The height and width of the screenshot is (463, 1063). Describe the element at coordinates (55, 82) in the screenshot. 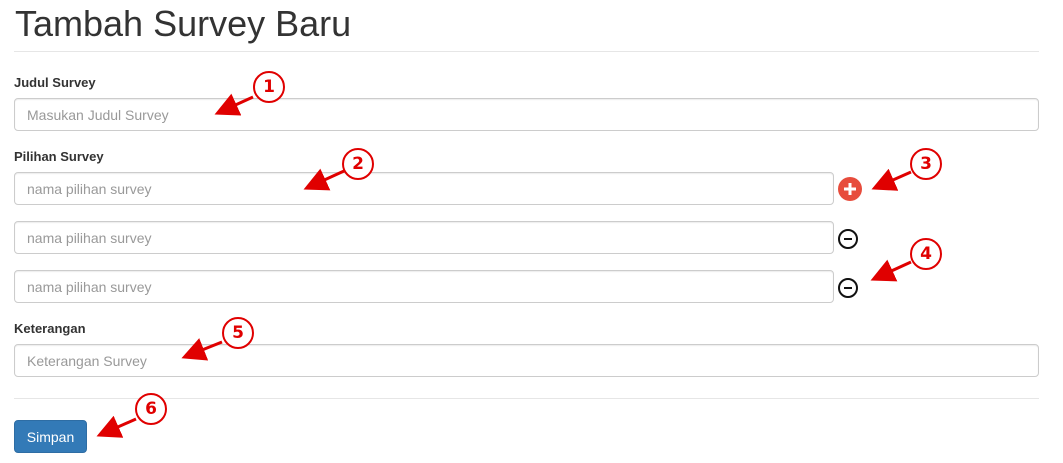

I see `survey-title-label: Judul Survey` at that location.